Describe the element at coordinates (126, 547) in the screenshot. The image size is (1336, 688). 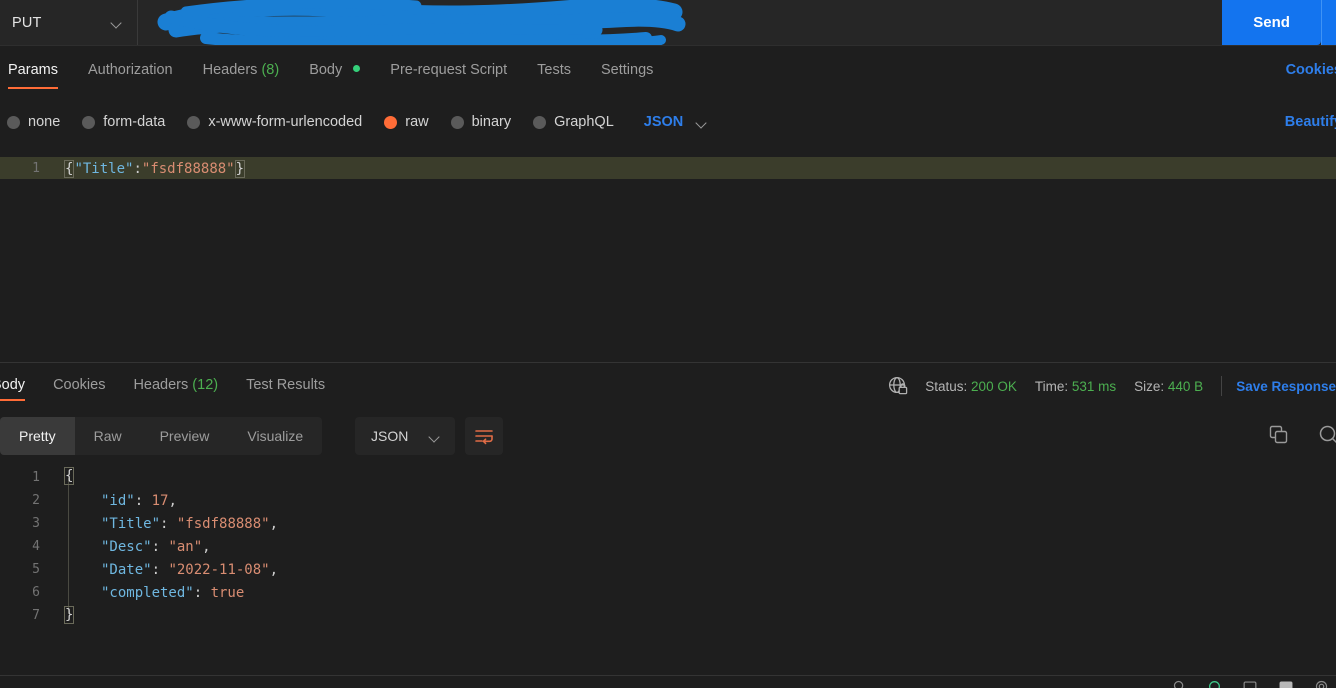
I see `json-key-desc: "Desc"` at that location.